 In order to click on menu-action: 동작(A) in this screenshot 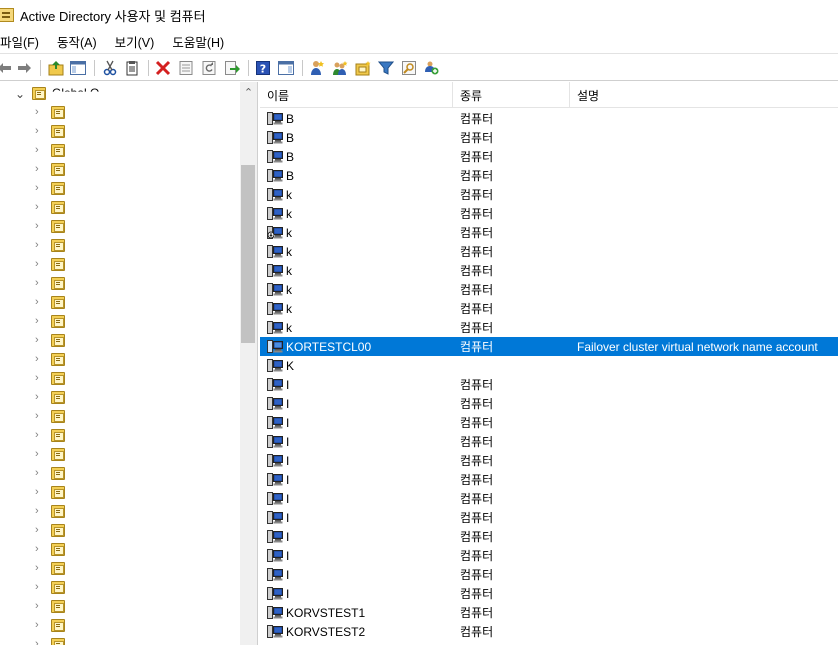, I will do `click(81, 41)`.